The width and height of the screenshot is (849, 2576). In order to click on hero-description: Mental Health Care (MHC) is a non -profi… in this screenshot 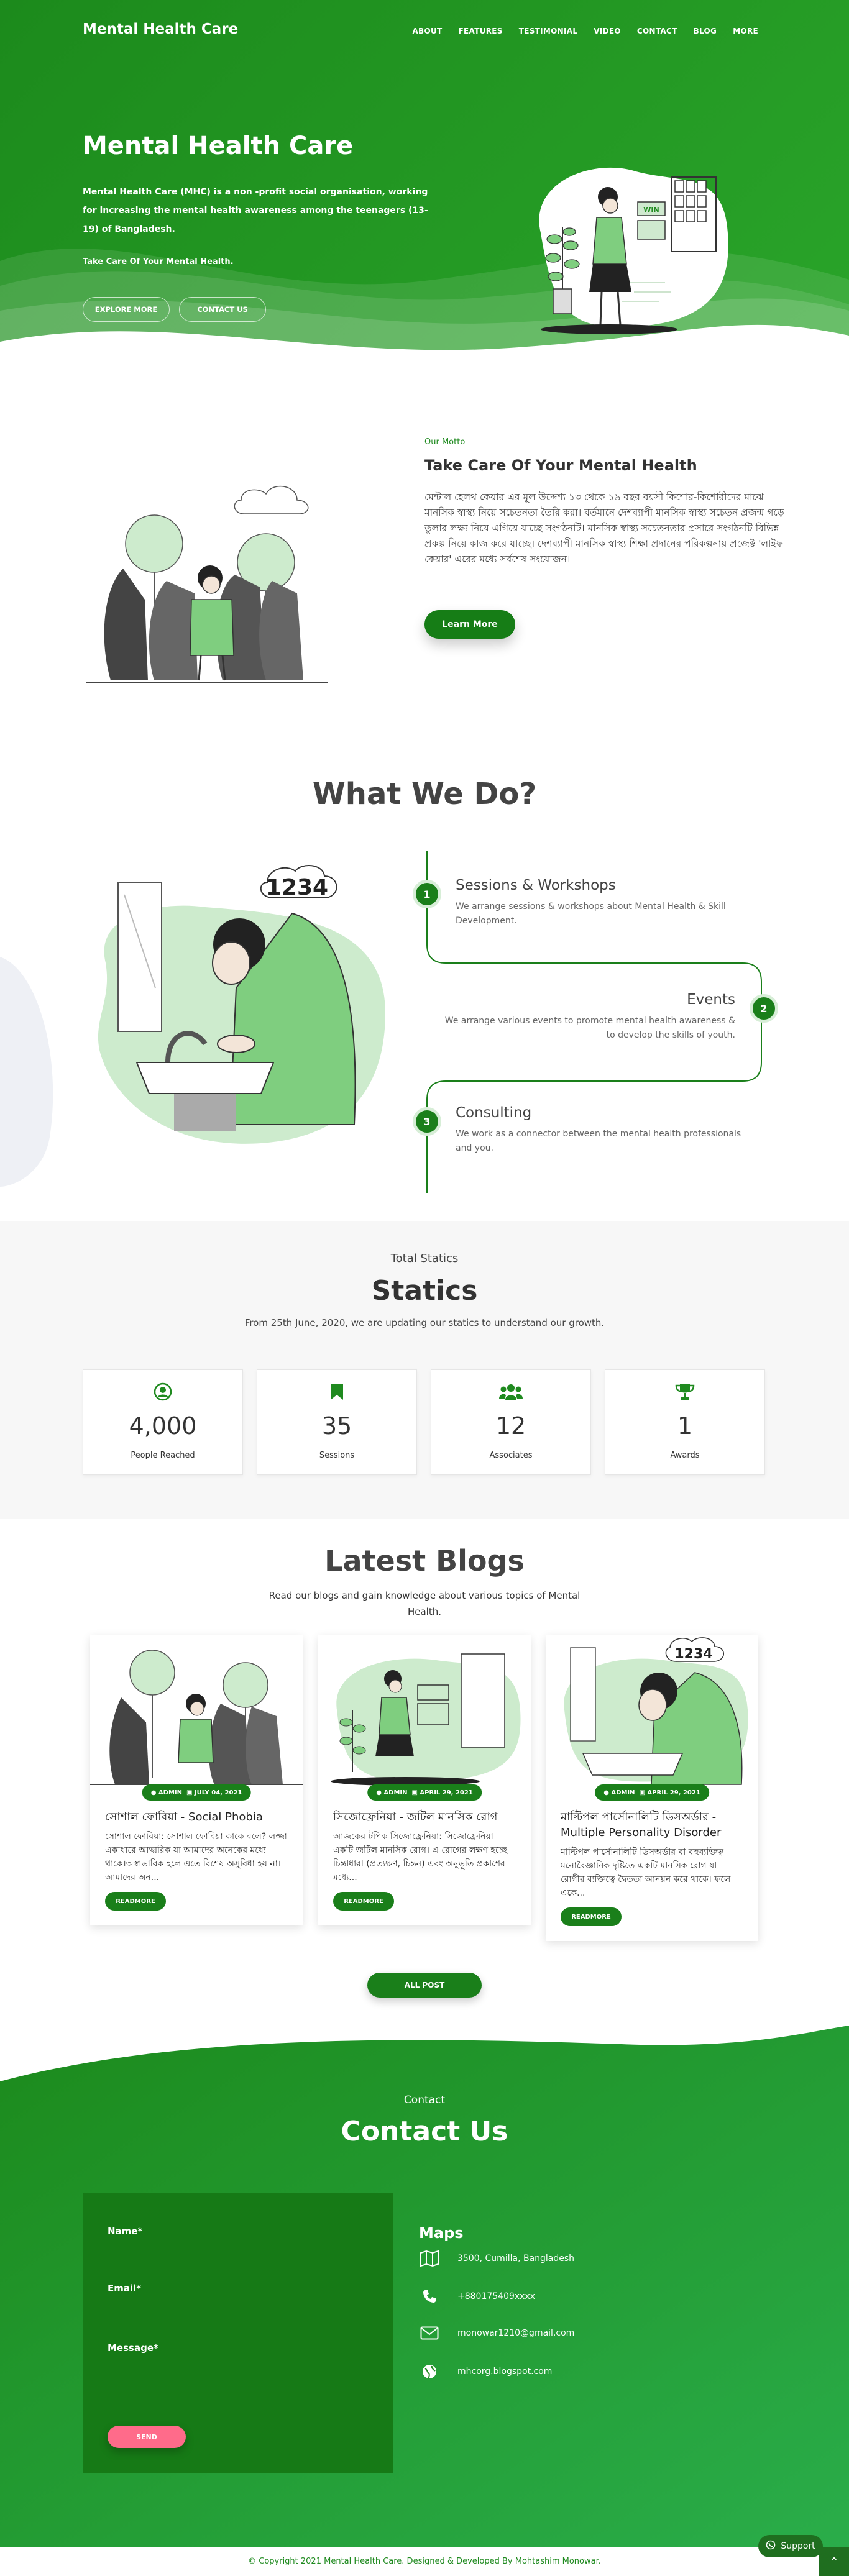, I will do `click(256, 210)`.